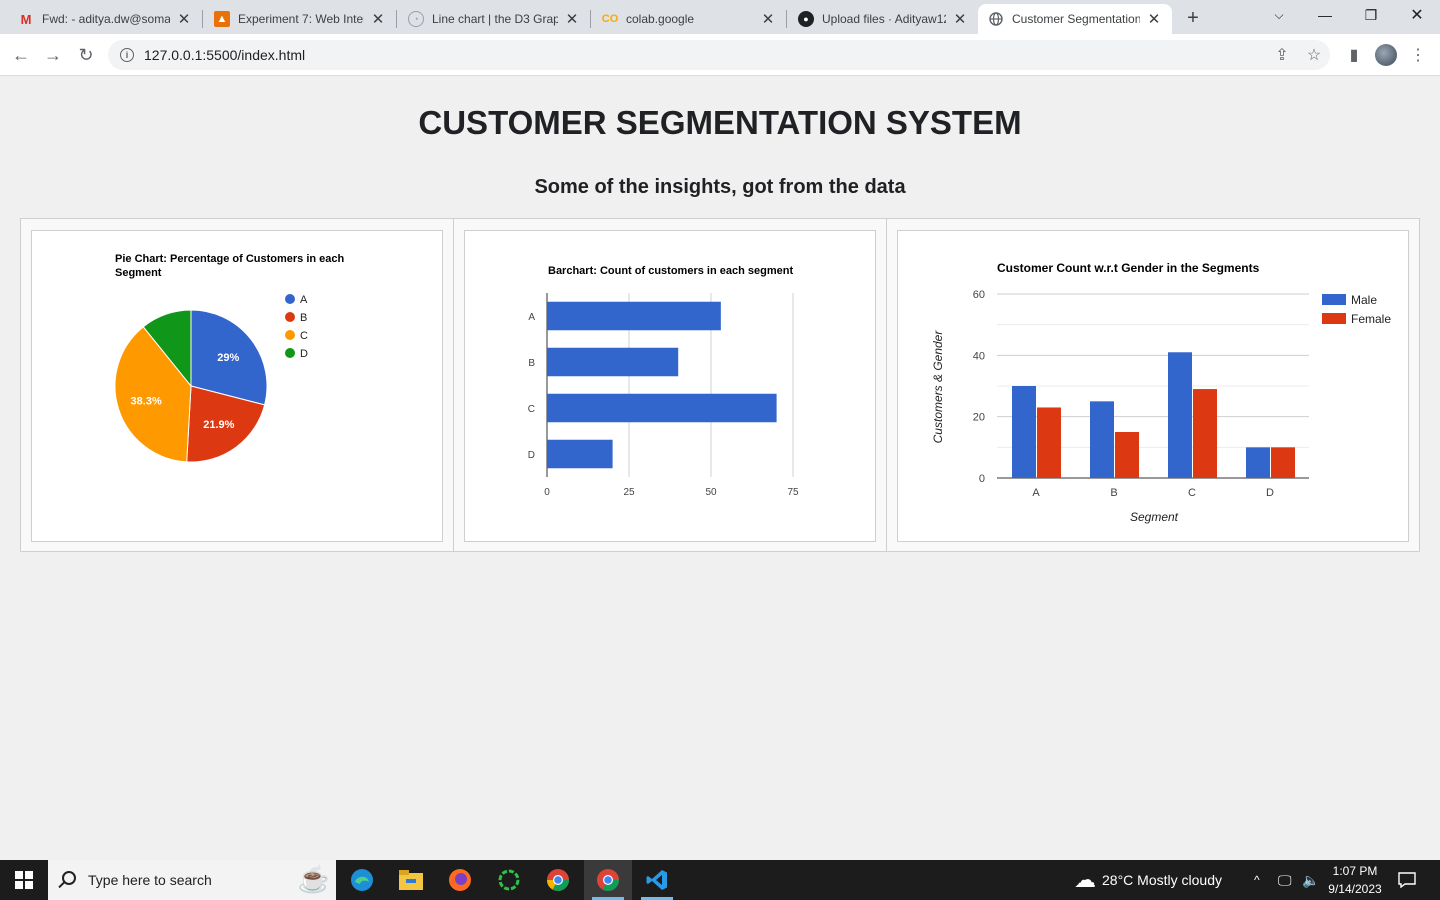 The image size is (1440, 900). Describe the element at coordinates (362, 880) in the screenshot. I see `edge-icon` at that location.